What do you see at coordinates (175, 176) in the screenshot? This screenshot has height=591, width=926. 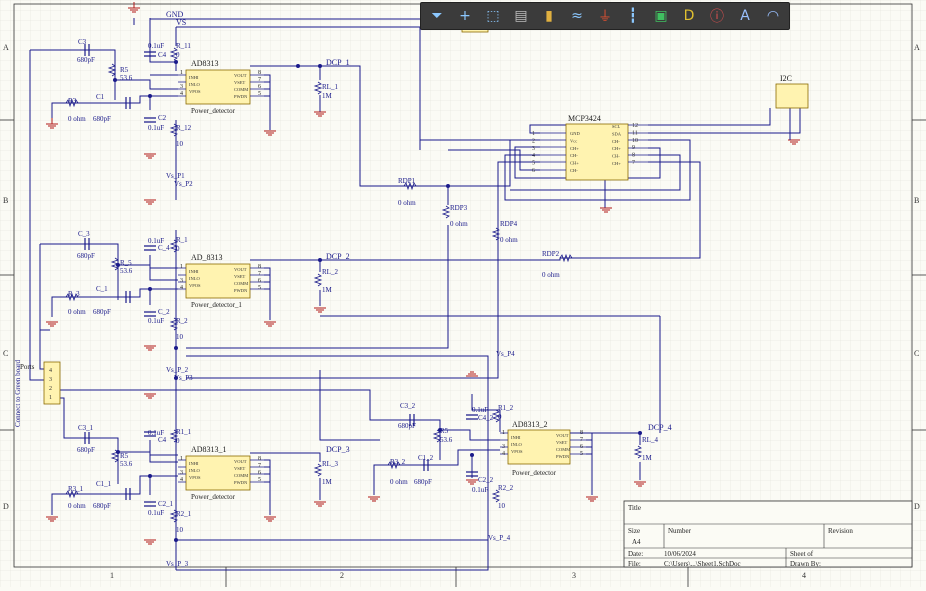 I see `net-label-vsp1: Vs_P1` at bounding box center [175, 176].